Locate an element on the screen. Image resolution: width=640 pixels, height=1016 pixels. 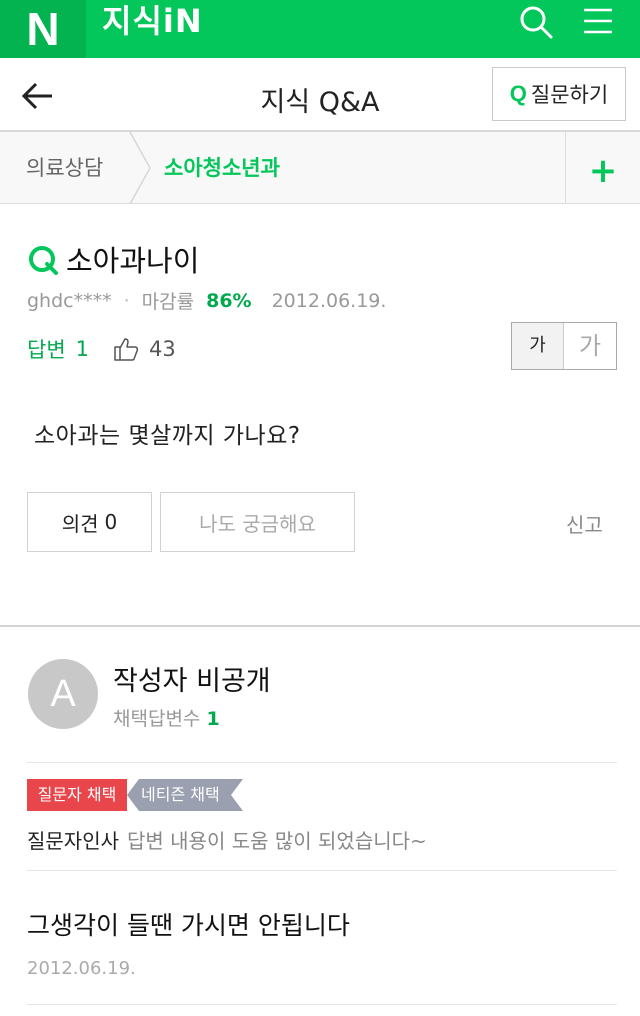
breadcrumb-current: 소아청소년과 is located at coordinates (222, 167).